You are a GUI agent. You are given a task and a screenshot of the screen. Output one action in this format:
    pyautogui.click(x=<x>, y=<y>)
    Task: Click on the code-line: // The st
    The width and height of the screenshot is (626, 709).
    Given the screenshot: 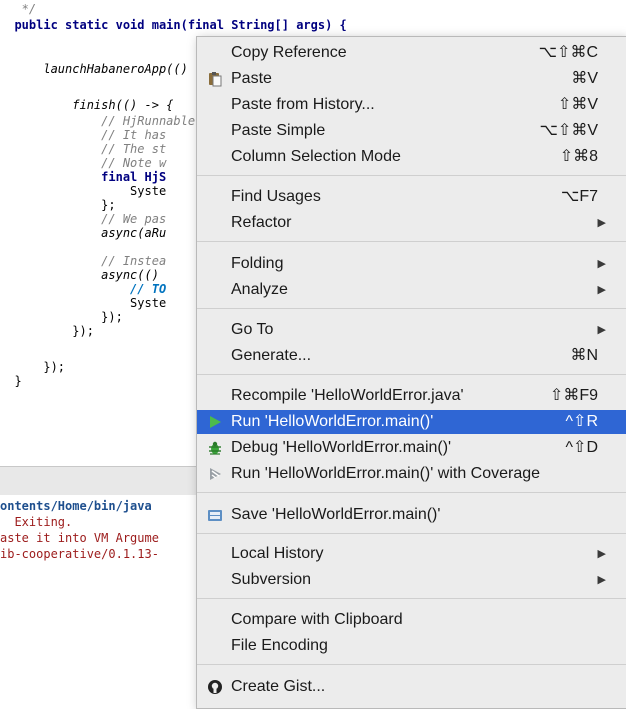 What is the action you would take?
    pyautogui.click(x=83, y=149)
    